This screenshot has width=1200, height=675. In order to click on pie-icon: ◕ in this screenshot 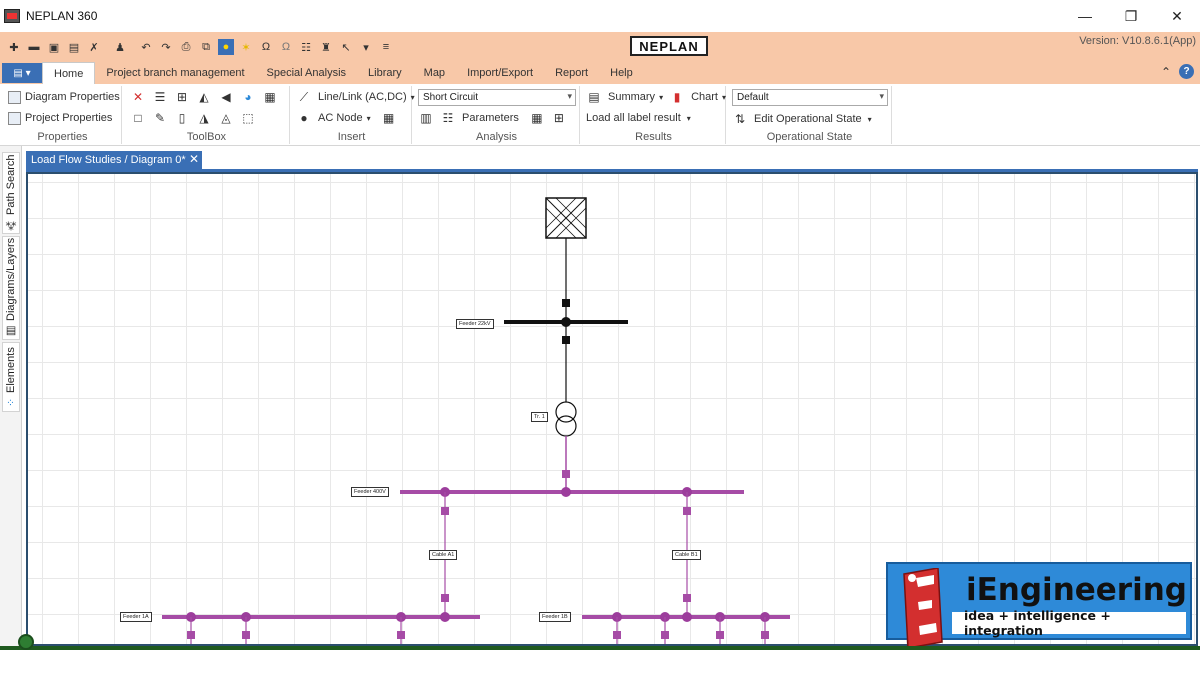, I will do `click(248, 97)`.